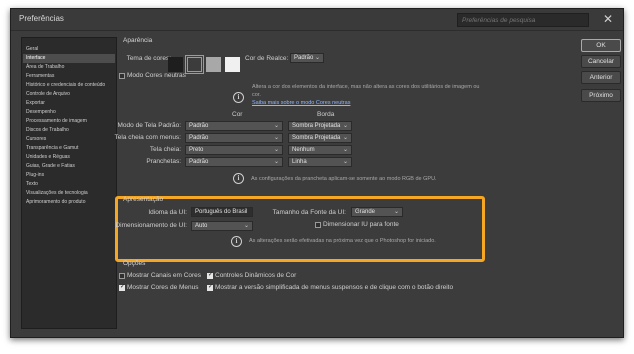 The image size is (634, 354). Describe the element at coordinates (69, 202) in the screenshot. I see `sidebar-item-aprimoramento-do-produto: Aprimoramento do produto` at that location.